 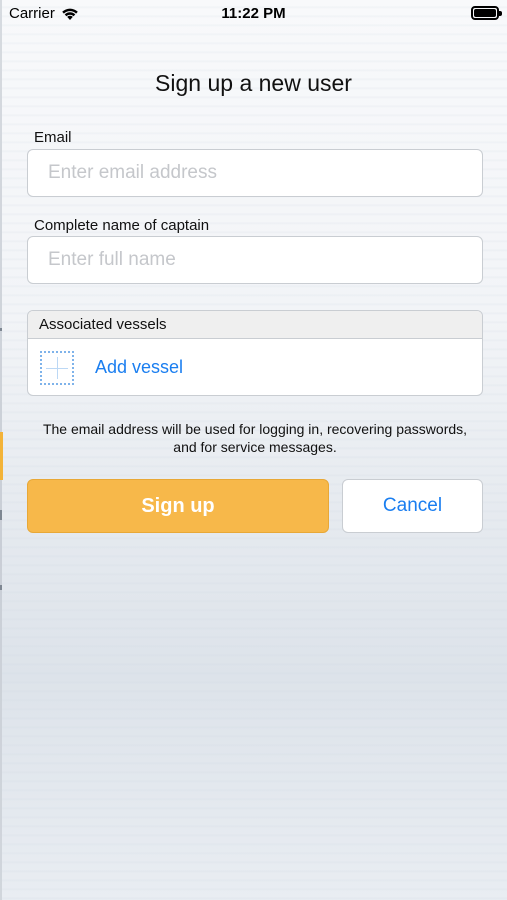 What do you see at coordinates (122, 225) in the screenshot?
I see `captain-name-label: Complete name of captain` at bounding box center [122, 225].